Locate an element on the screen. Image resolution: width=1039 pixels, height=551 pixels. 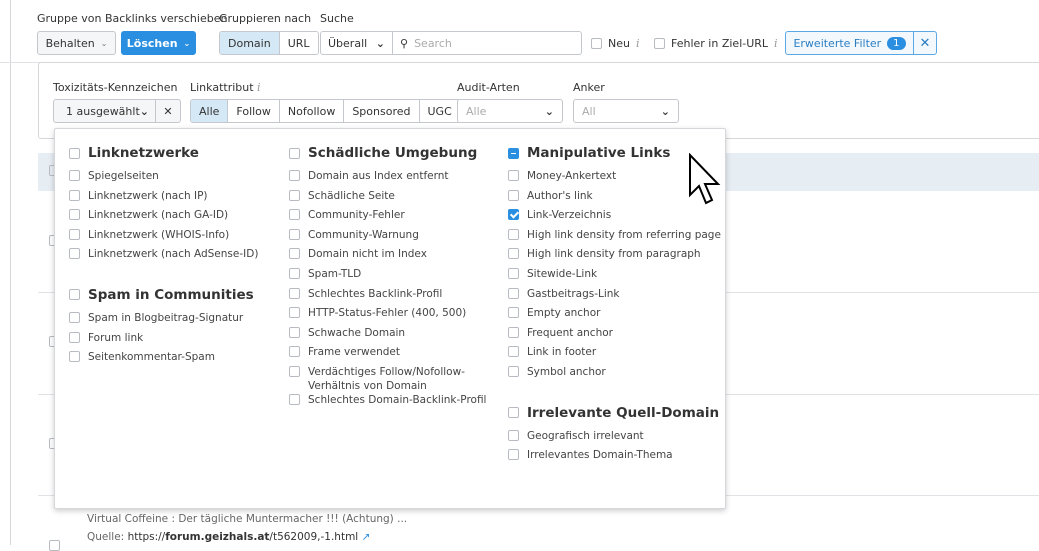
search-input: ⚲ Search is located at coordinates (487, 43).